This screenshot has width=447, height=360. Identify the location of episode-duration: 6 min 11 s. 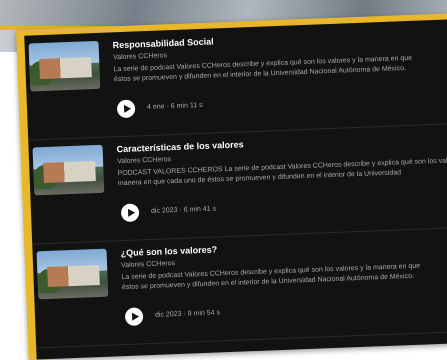
(186, 106).